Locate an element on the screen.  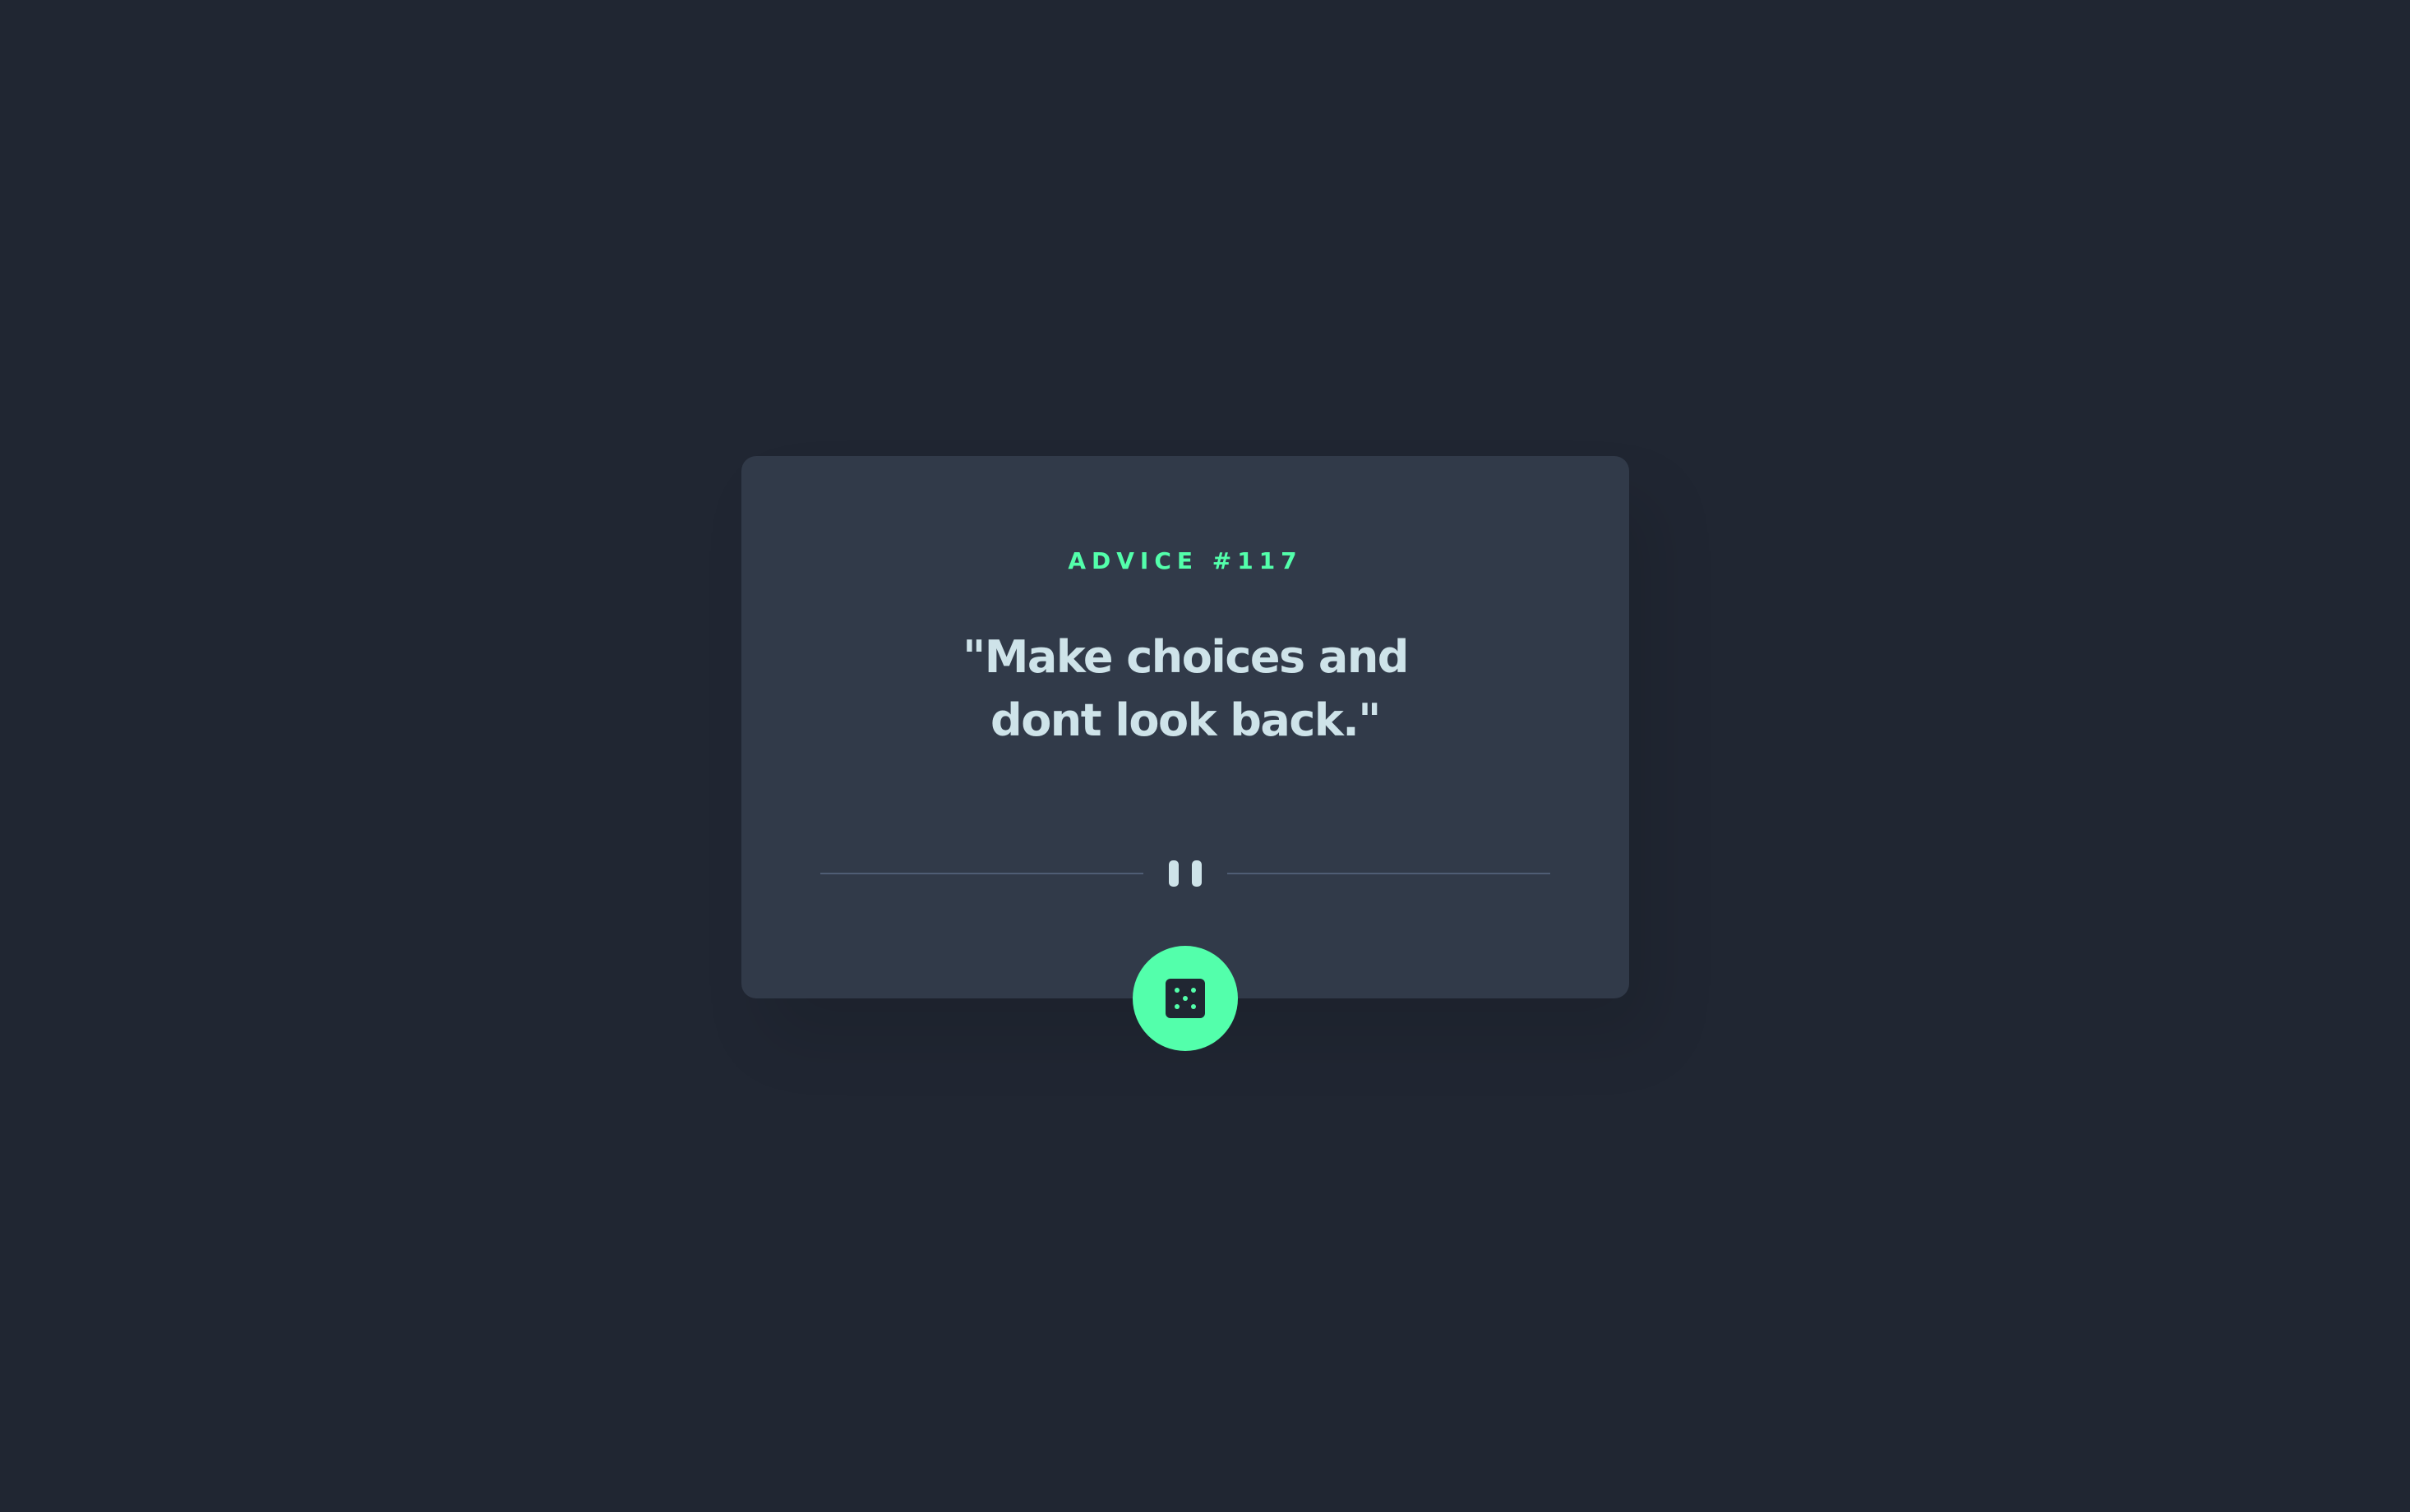
divider-line-left is located at coordinates (981, 873).